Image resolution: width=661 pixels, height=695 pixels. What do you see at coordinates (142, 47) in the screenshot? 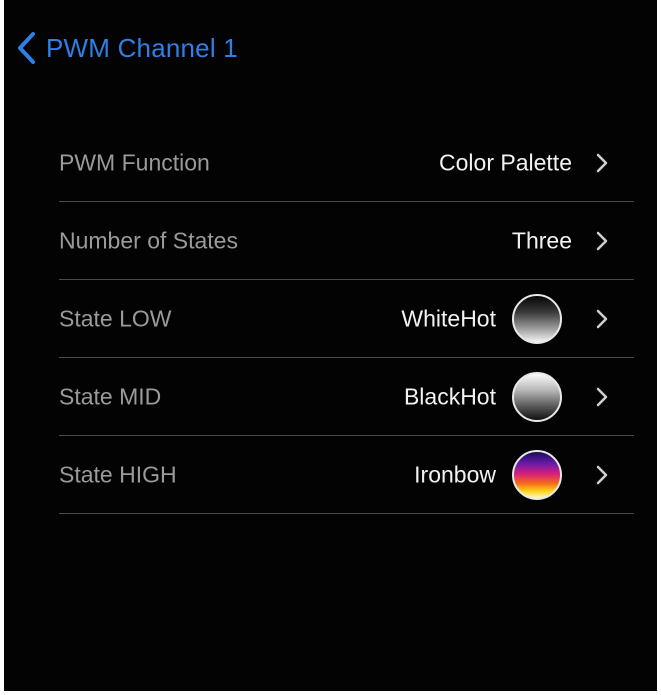
I see `nav-title: PWM Channel 1` at bounding box center [142, 47].